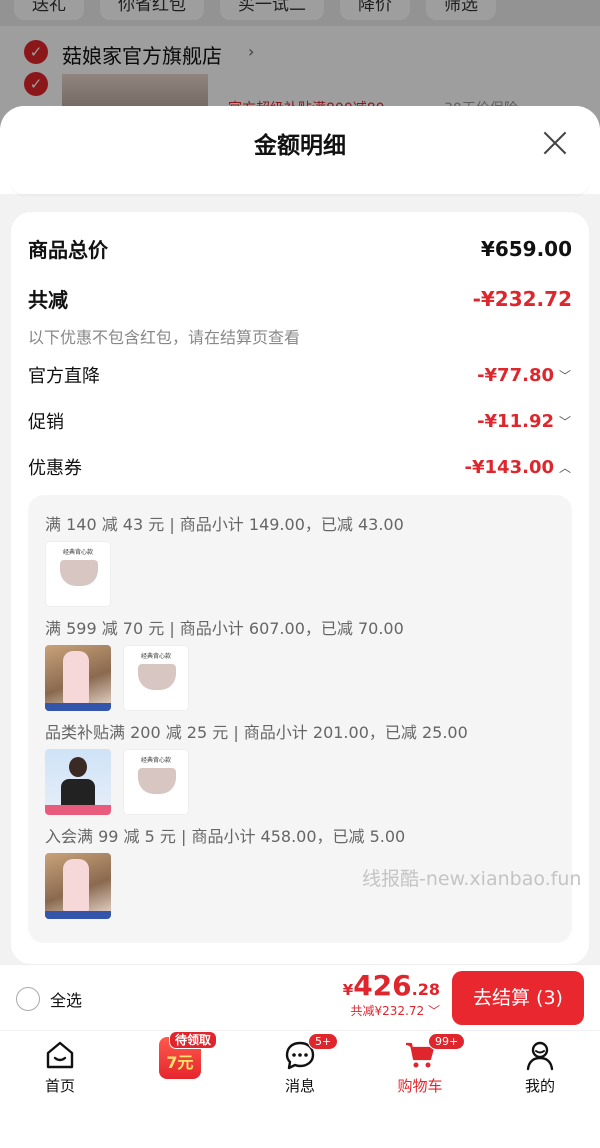 Image resolution: width=600 pixels, height=1148 pixels. Describe the element at coordinates (509, 467) in the screenshot. I see `discount-item-amount: -¥143.00` at that location.